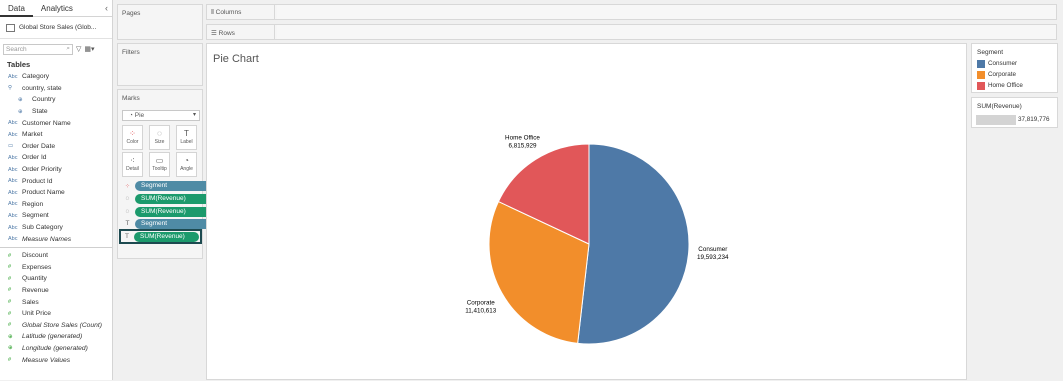 This screenshot has width=1063, height=381. What do you see at coordinates (56, 337) in the screenshot?
I see `field-item: ⊕ Latitude (generated)` at bounding box center [56, 337].